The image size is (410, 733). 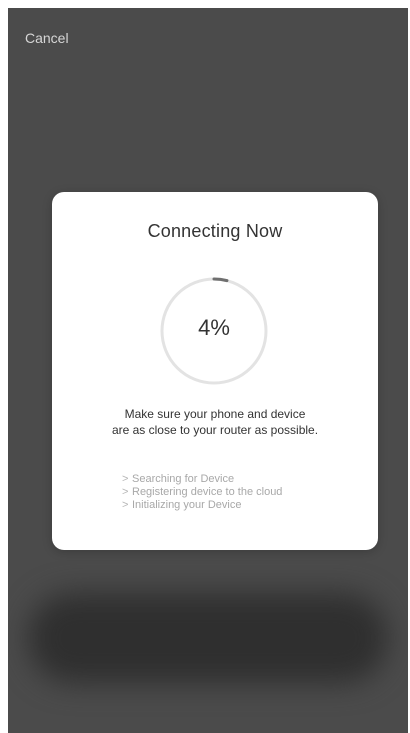 What do you see at coordinates (215, 430) in the screenshot?
I see `tip-line: are as close to your router as possible.` at bounding box center [215, 430].